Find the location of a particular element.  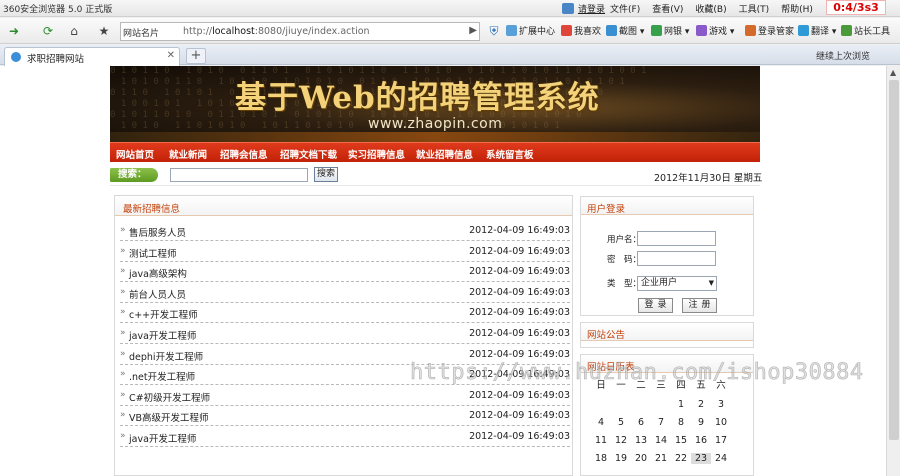

nav-job-info: 就业招聘信息 is located at coordinates (444, 154).